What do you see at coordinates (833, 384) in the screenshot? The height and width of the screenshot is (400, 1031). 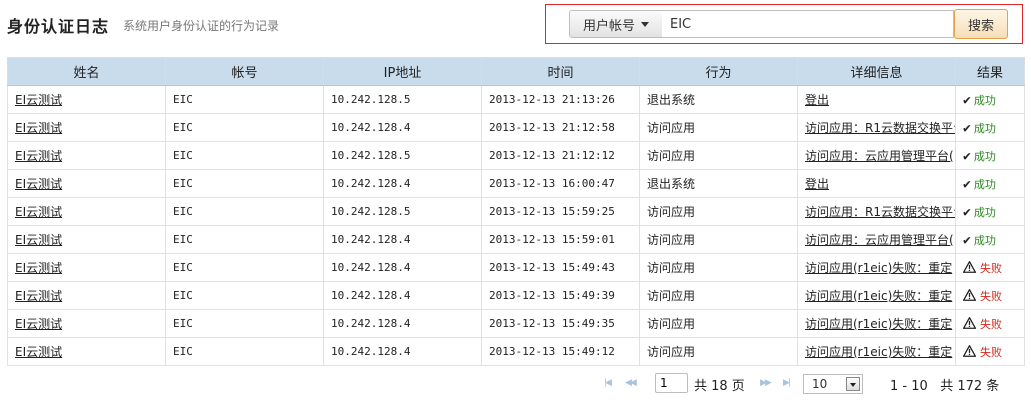 I see `page-size-select: 10` at bounding box center [833, 384].